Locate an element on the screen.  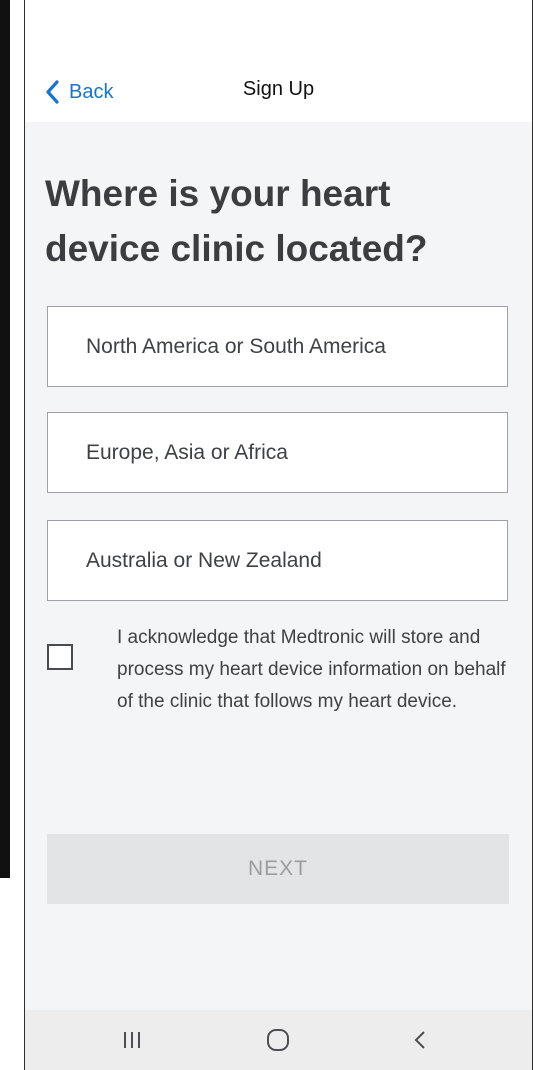
system-nav-bar is located at coordinates (278, 1040).